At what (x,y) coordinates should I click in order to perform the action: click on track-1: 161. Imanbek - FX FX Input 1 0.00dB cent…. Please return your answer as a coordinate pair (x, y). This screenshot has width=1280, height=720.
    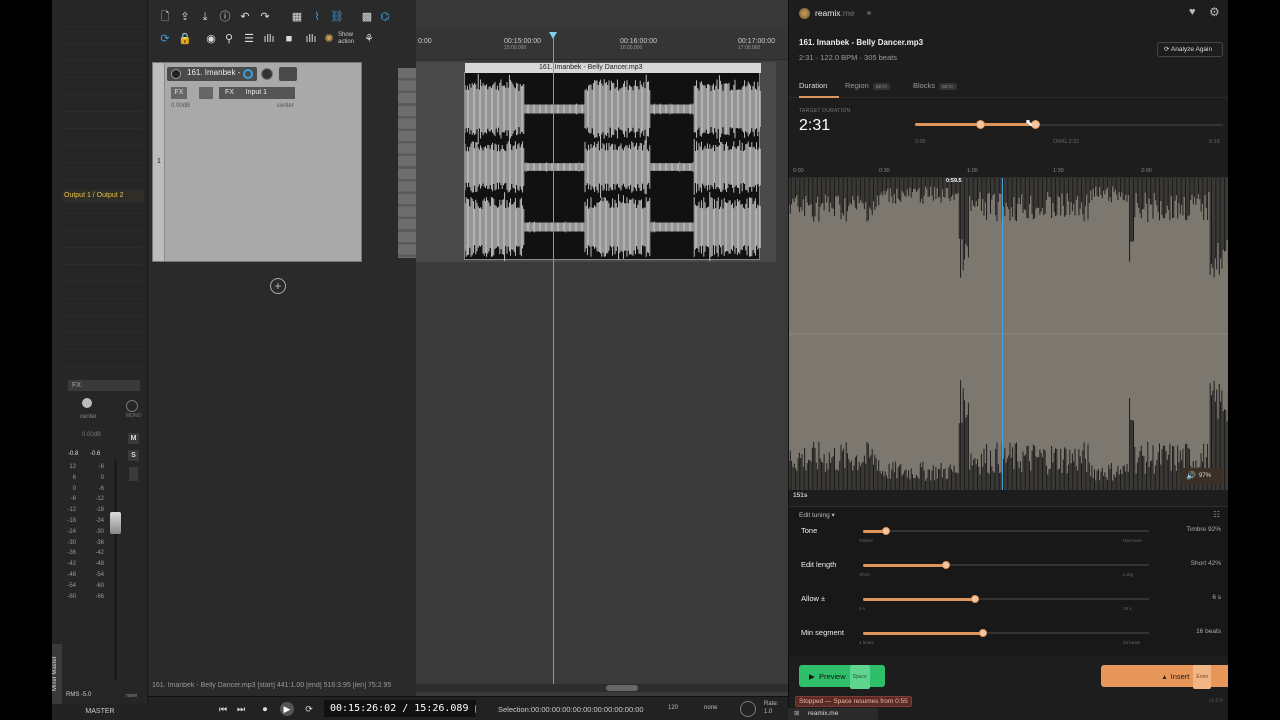
    Looking at the image, I should click on (257, 162).